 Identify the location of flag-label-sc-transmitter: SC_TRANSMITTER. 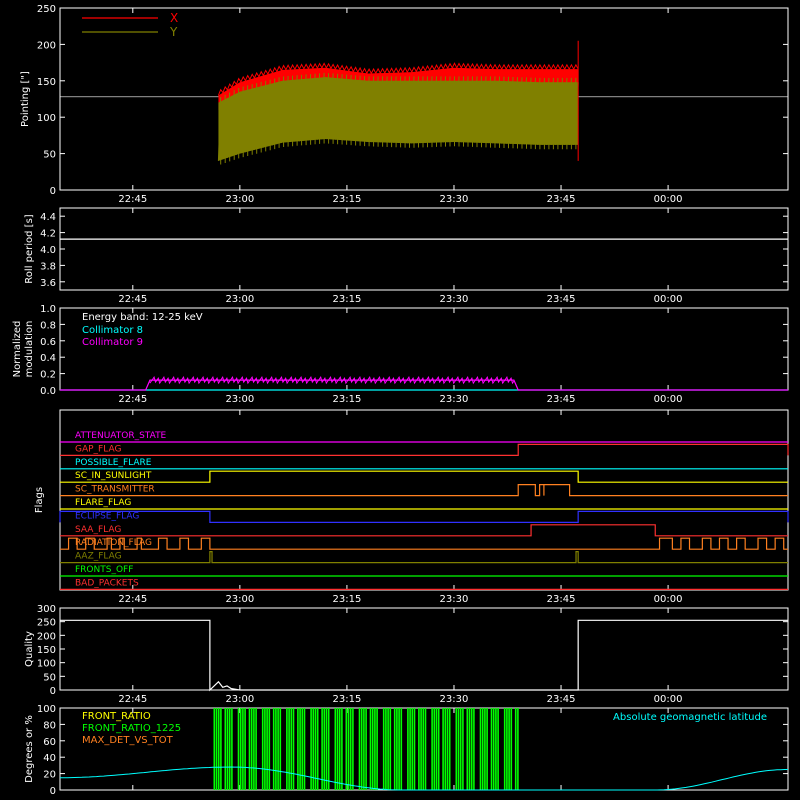
(115, 490).